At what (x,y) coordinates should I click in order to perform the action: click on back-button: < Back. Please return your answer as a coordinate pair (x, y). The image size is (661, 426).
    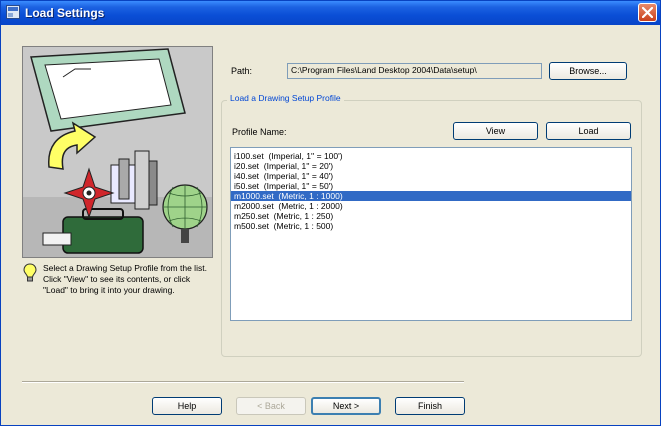
    Looking at the image, I should click on (271, 406).